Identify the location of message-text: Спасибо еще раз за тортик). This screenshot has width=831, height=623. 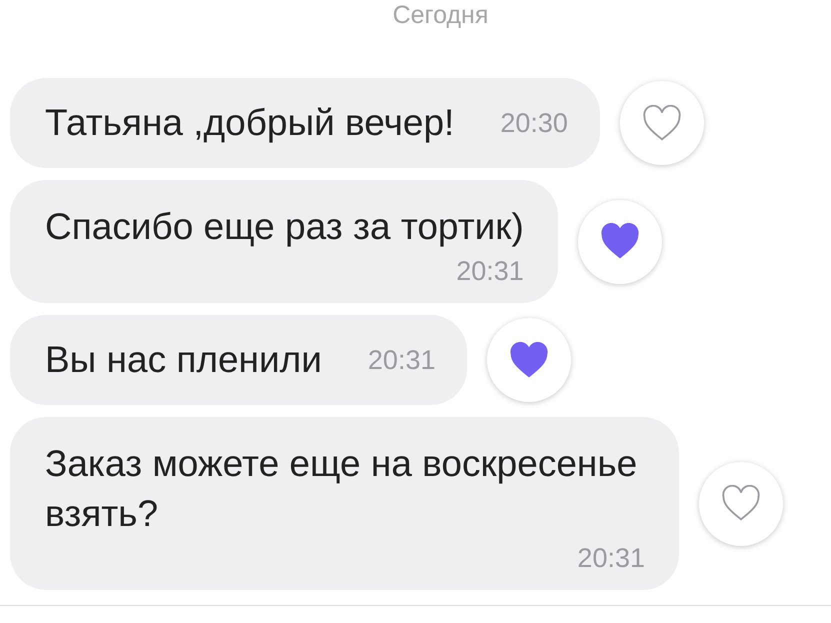
(284, 227).